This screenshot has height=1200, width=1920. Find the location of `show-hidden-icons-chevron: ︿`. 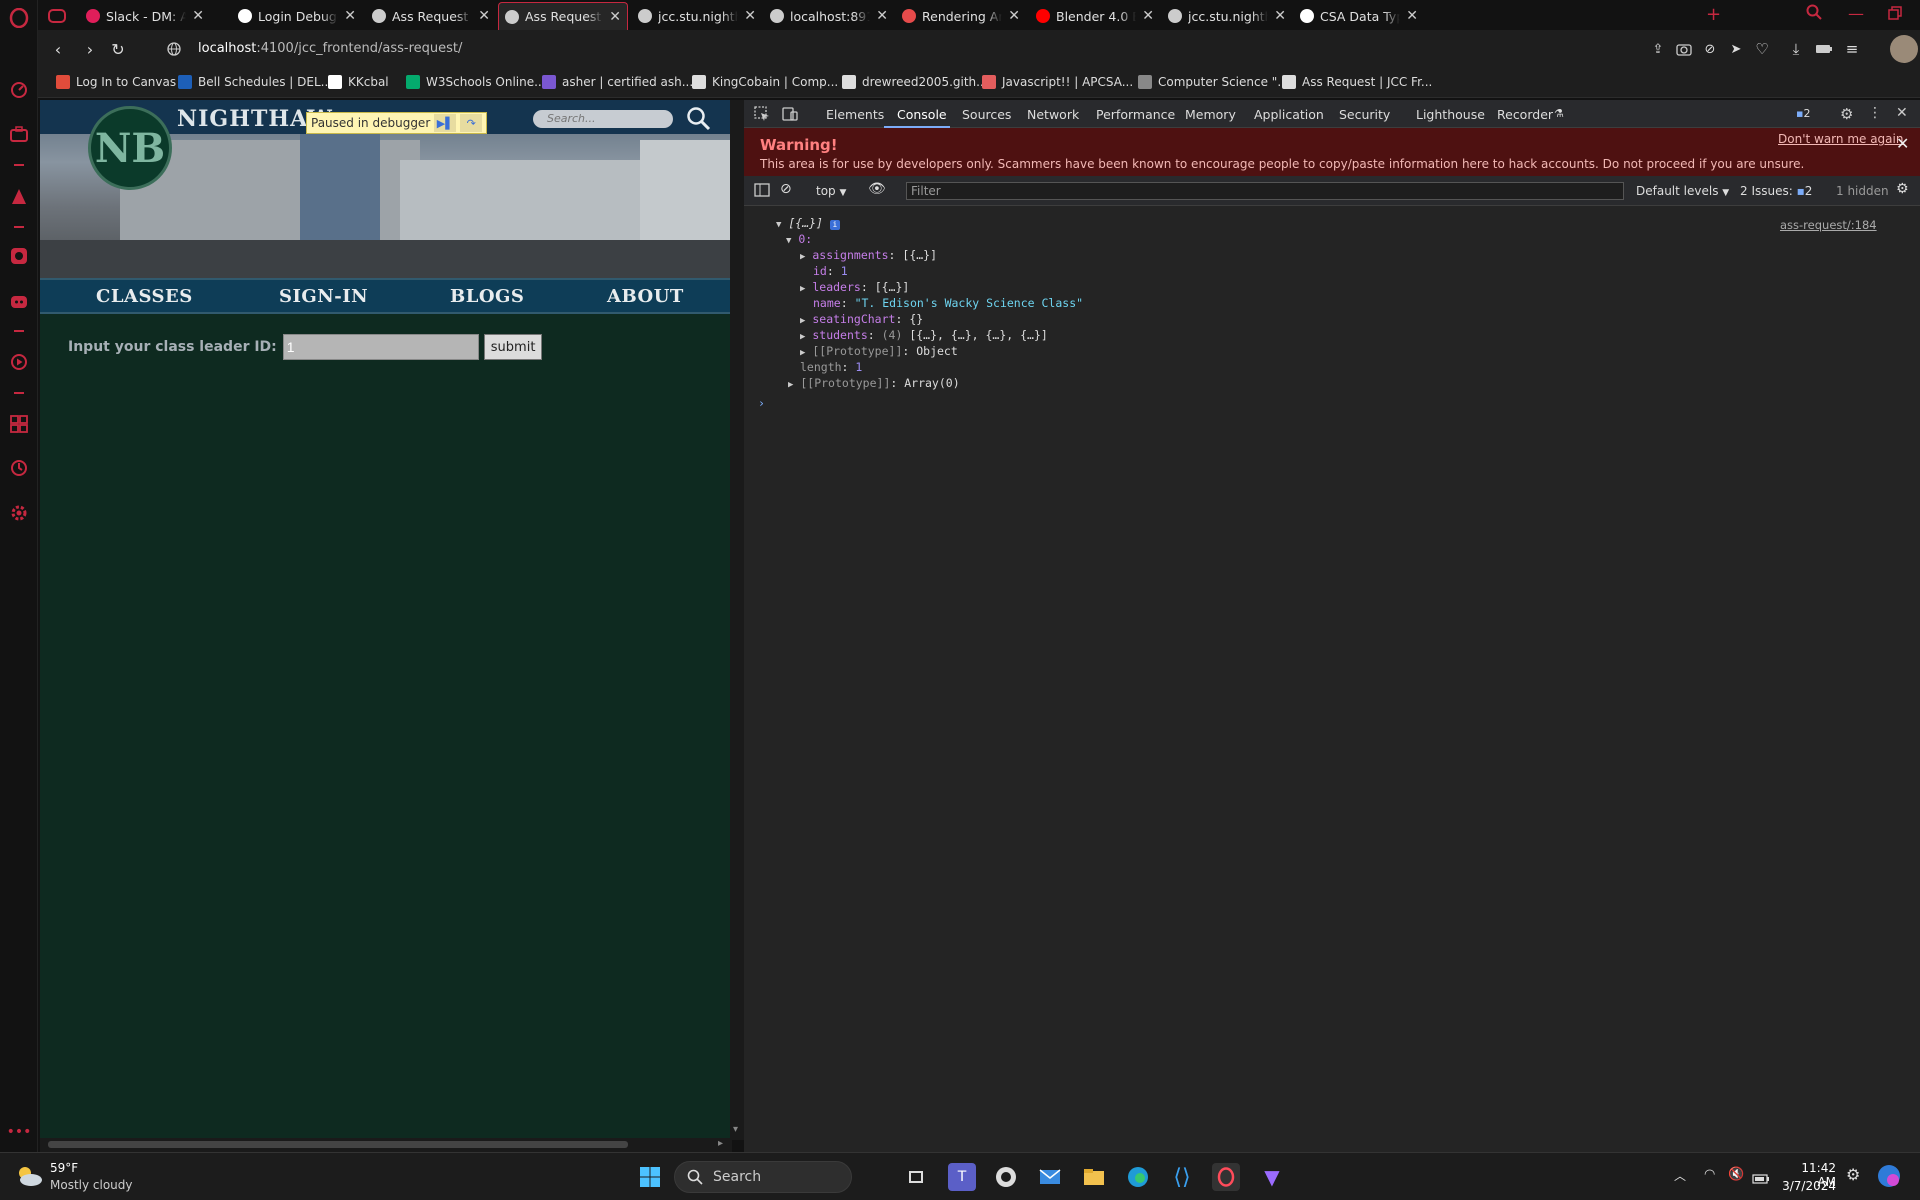

show-hidden-icons-chevron: ︿ is located at coordinates (1680, 1175).